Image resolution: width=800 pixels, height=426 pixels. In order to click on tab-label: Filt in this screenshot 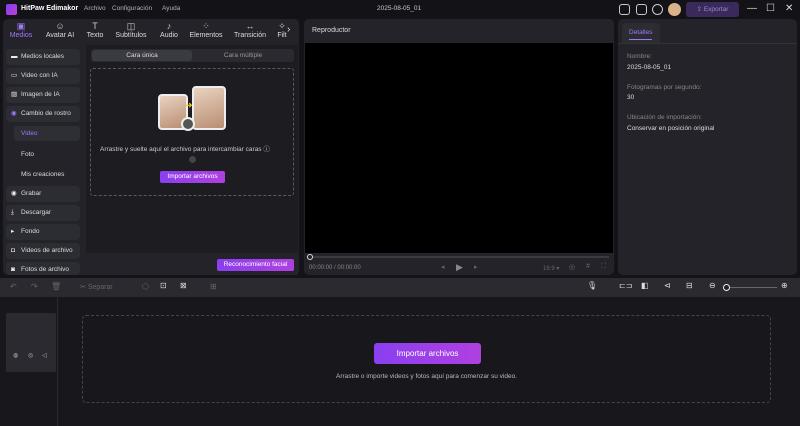, I will do `click(282, 35)`.